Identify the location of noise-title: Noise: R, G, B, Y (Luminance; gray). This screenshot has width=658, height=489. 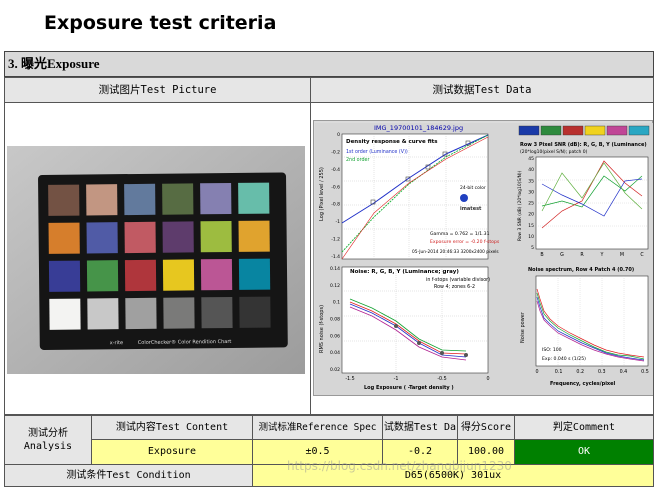
(404, 272).